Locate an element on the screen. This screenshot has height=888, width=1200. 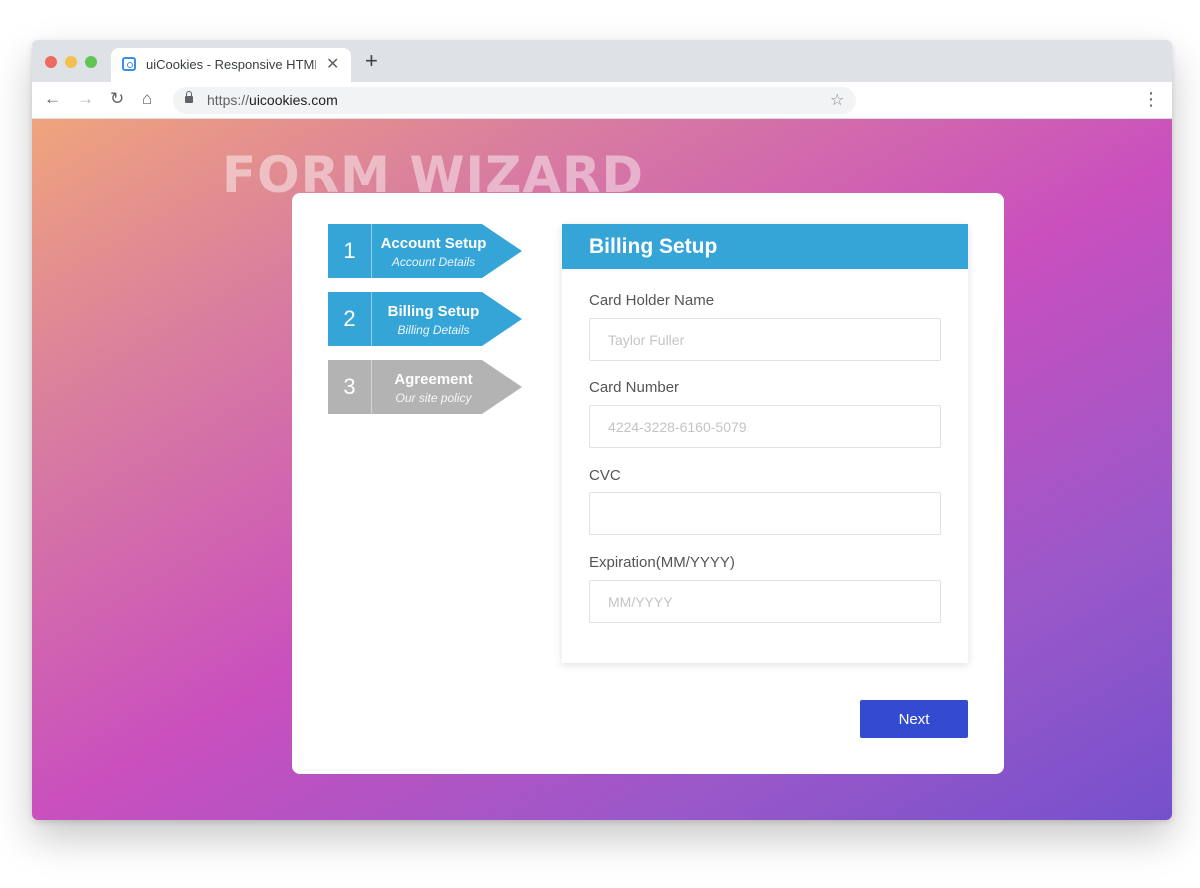
expiration-input is located at coordinates (765, 601).